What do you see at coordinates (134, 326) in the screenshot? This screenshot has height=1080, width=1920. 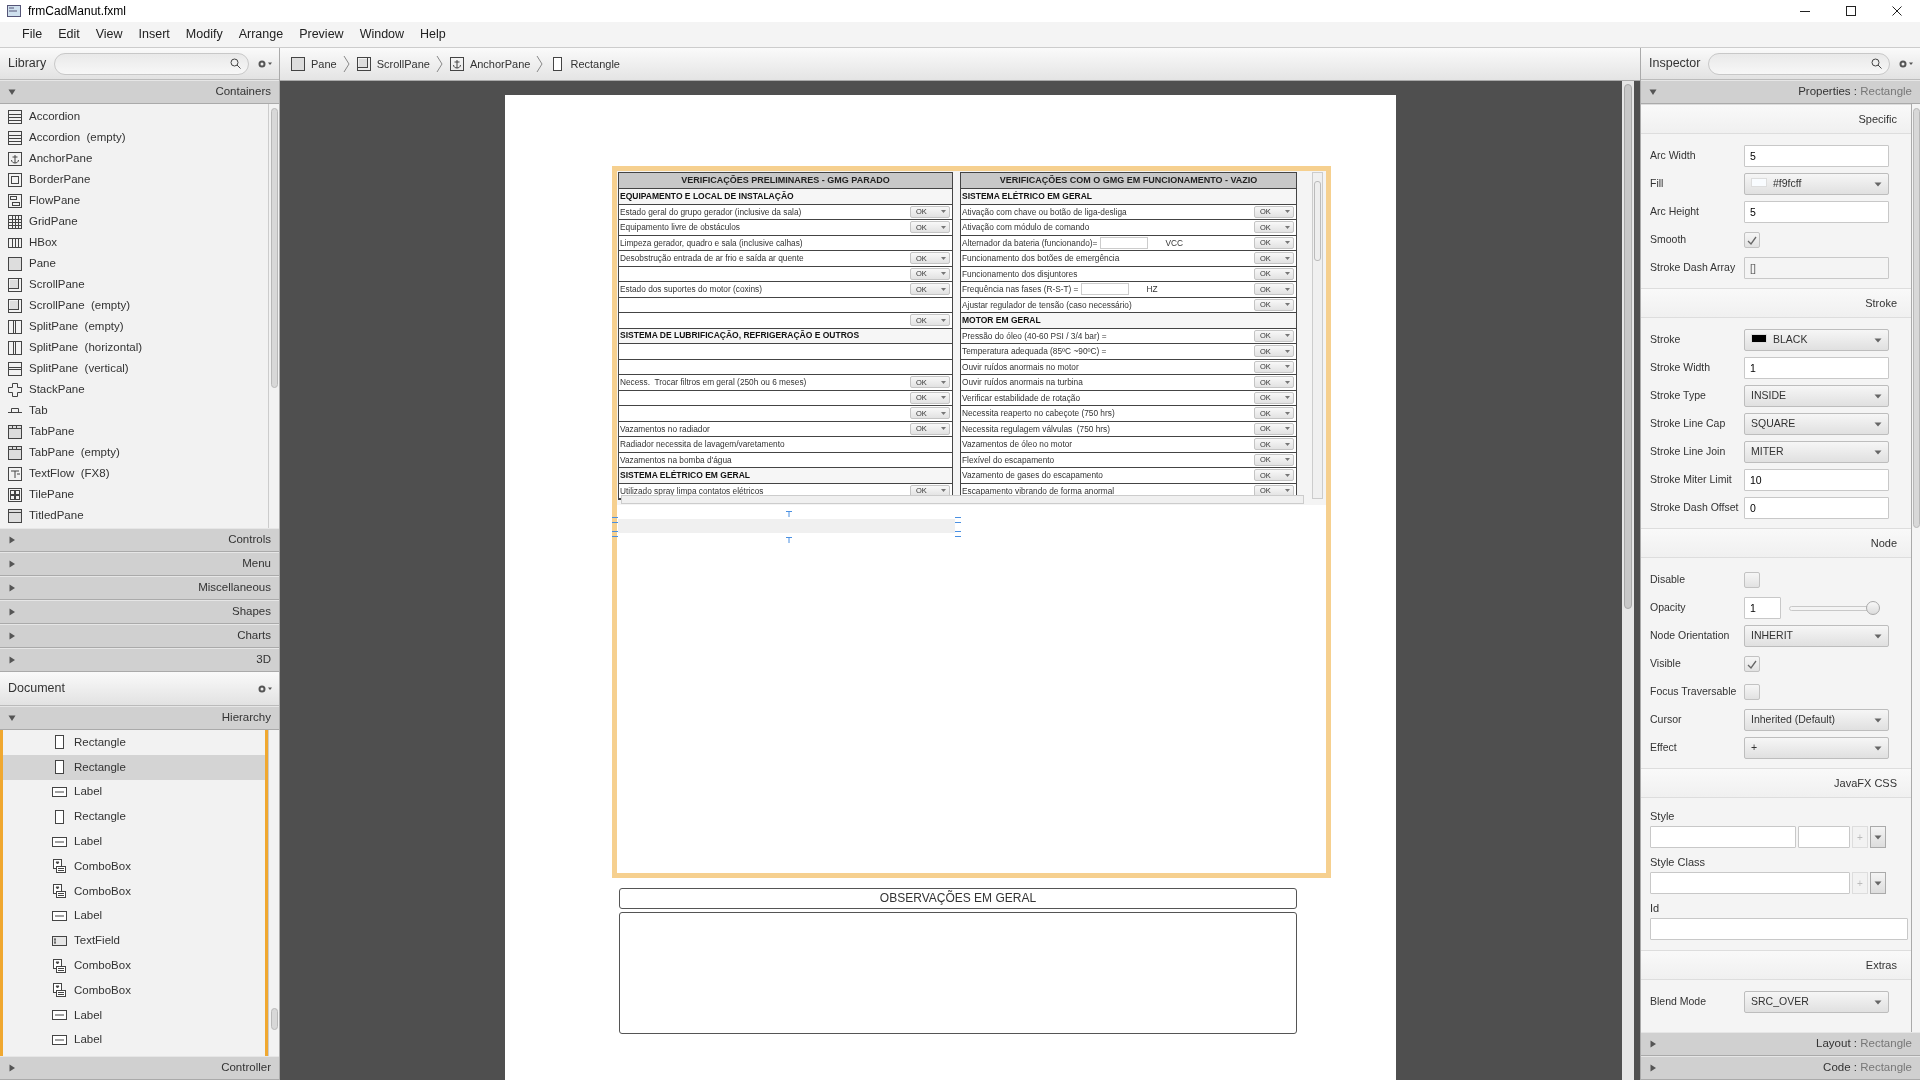 I see `library-item: SplitPane (empty)` at bounding box center [134, 326].